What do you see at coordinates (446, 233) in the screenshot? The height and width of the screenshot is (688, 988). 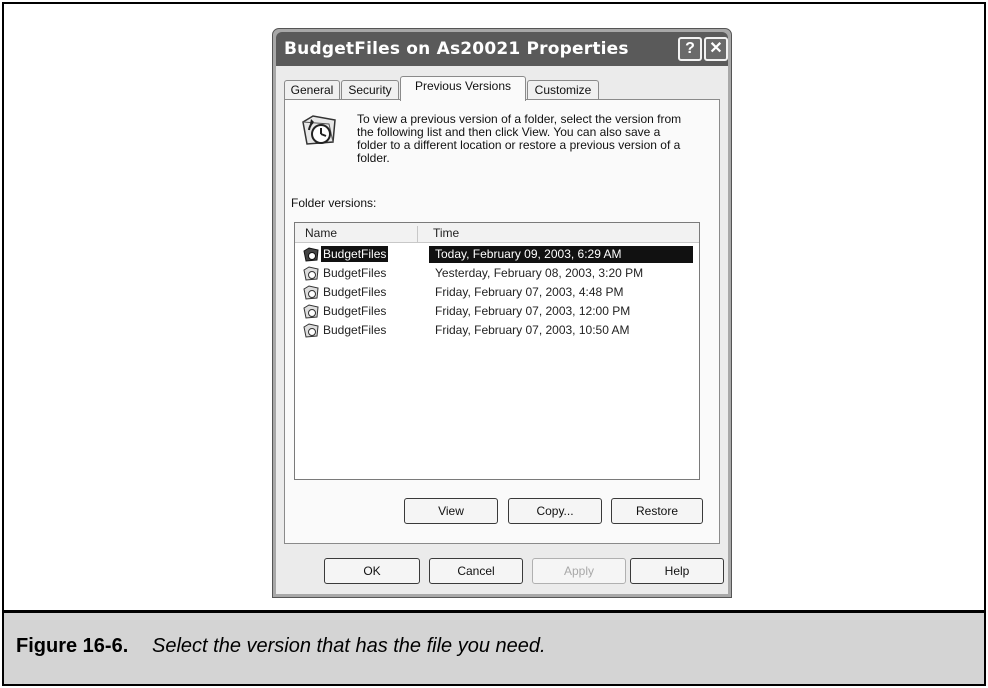 I see `column-header-time: Time` at bounding box center [446, 233].